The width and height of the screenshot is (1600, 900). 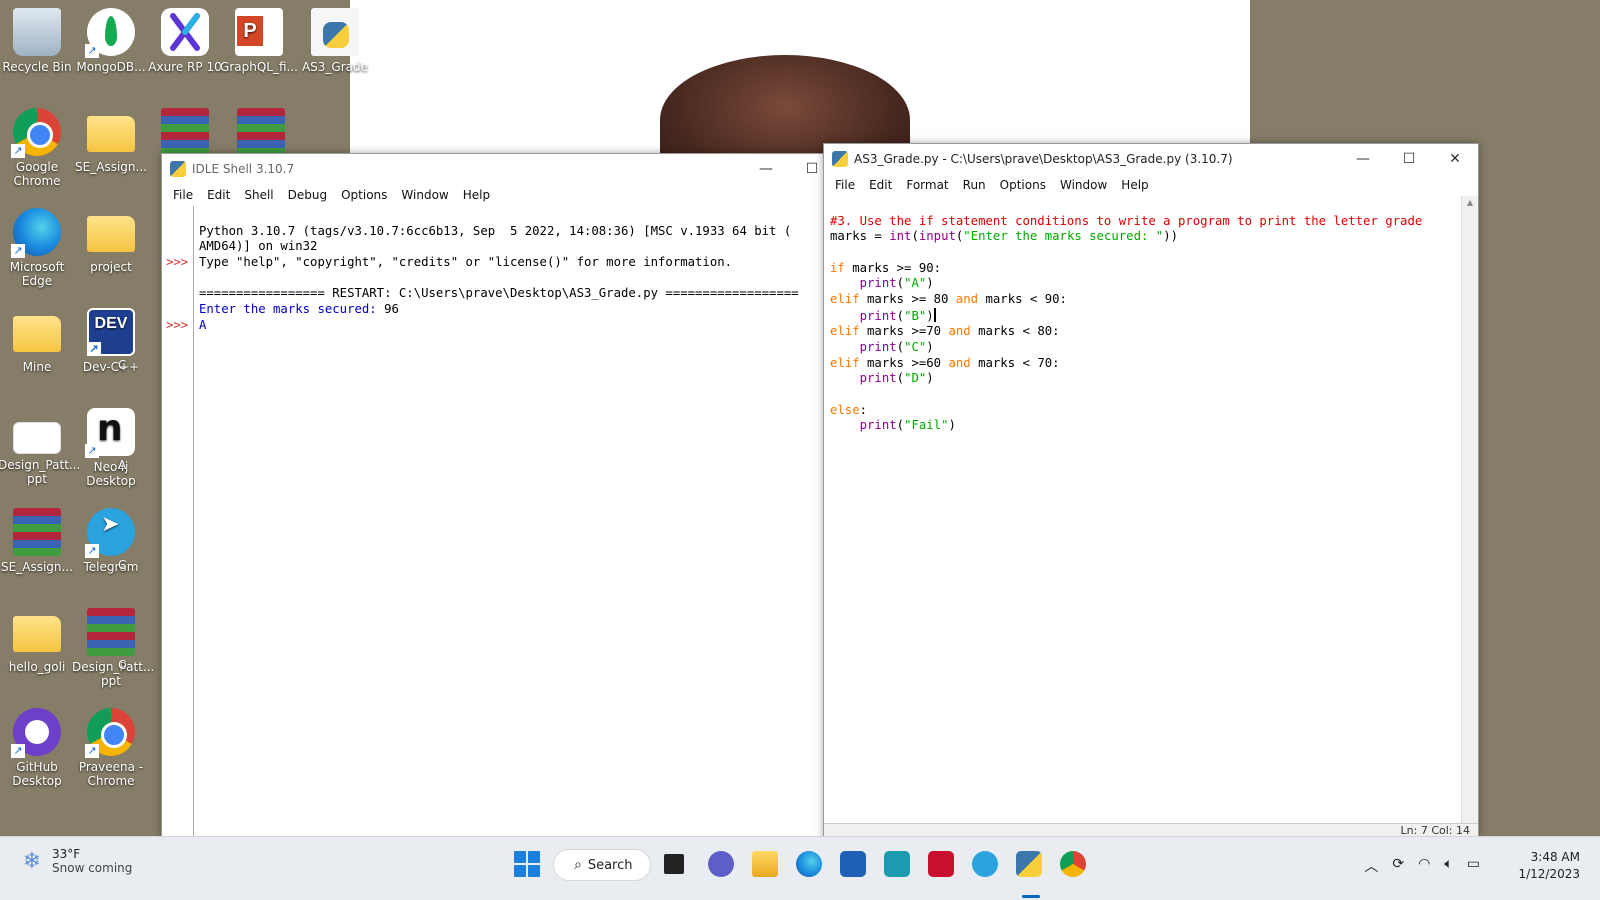 What do you see at coordinates (974, 185) in the screenshot?
I see `menu-run: Run` at bounding box center [974, 185].